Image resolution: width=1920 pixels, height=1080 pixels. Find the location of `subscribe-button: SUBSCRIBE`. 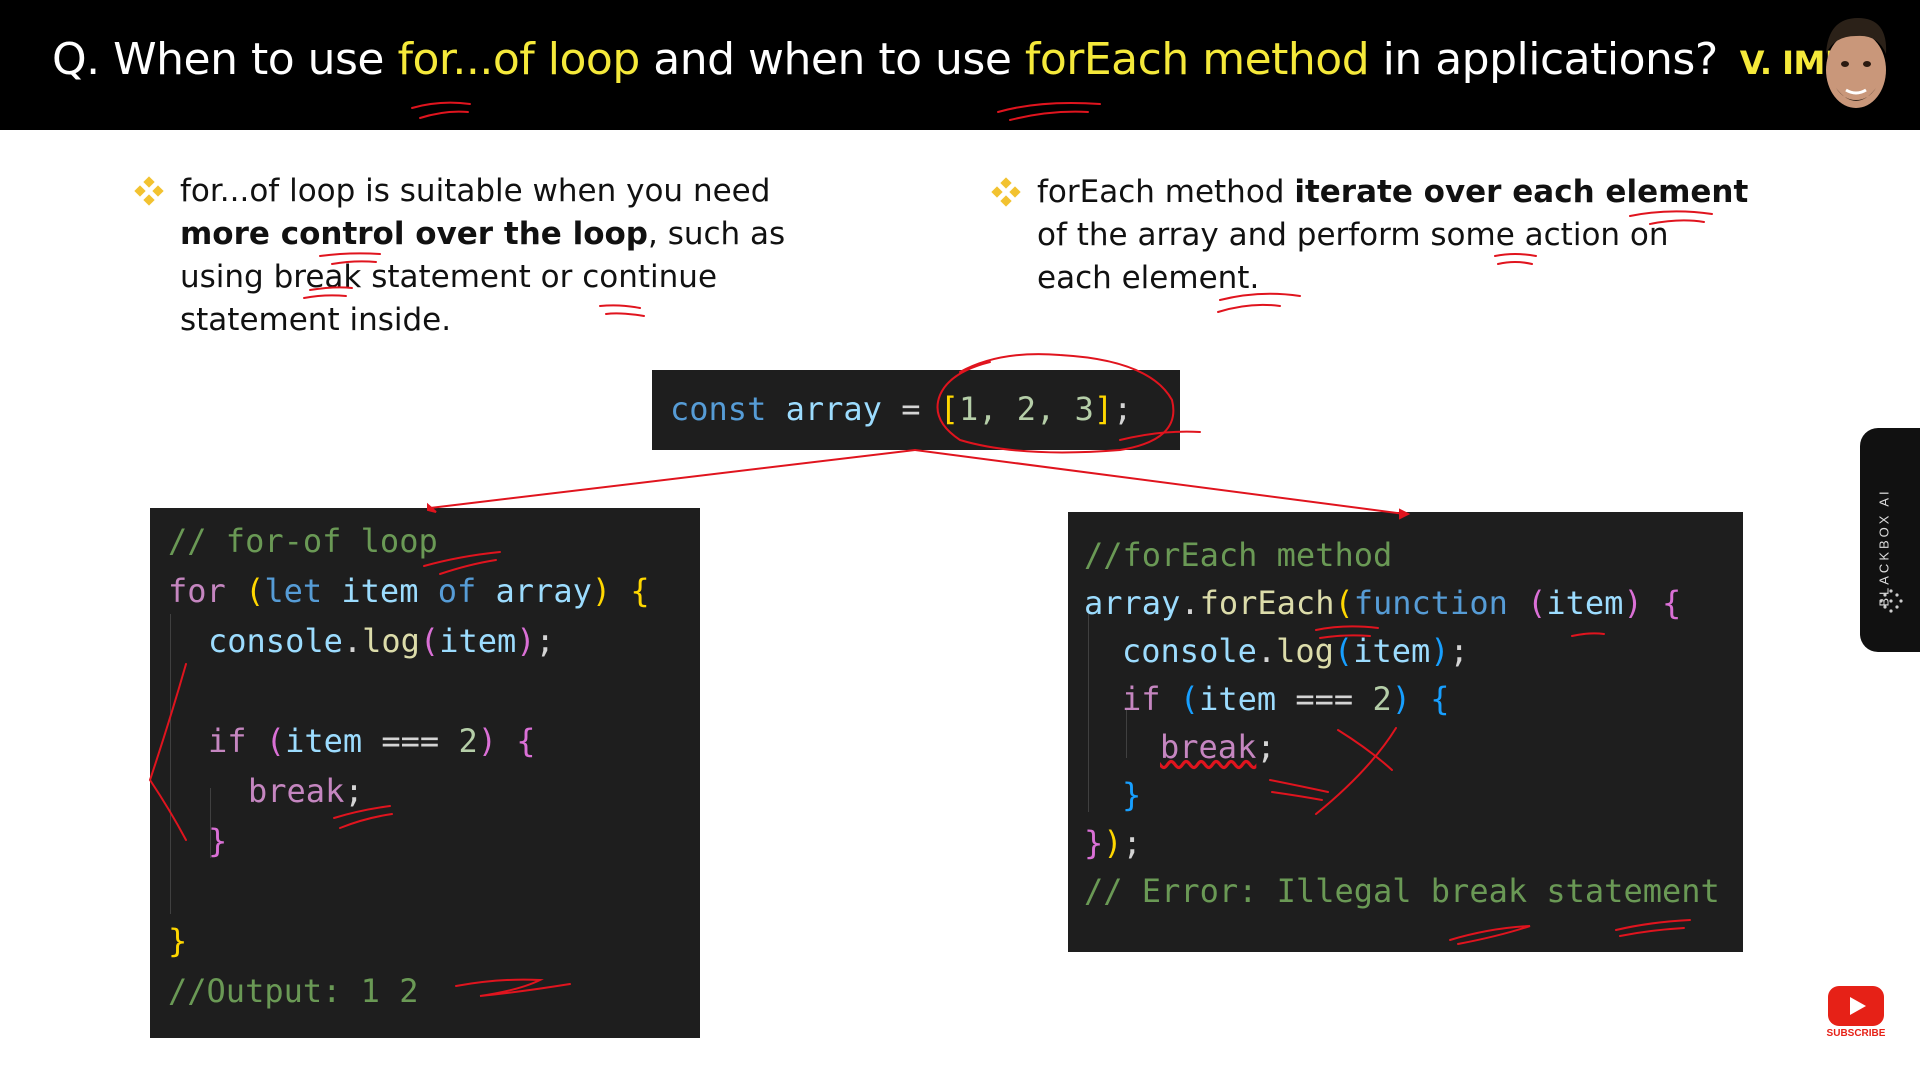

subscribe-button: SUBSCRIBE is located at coordinates (1856, 1014).